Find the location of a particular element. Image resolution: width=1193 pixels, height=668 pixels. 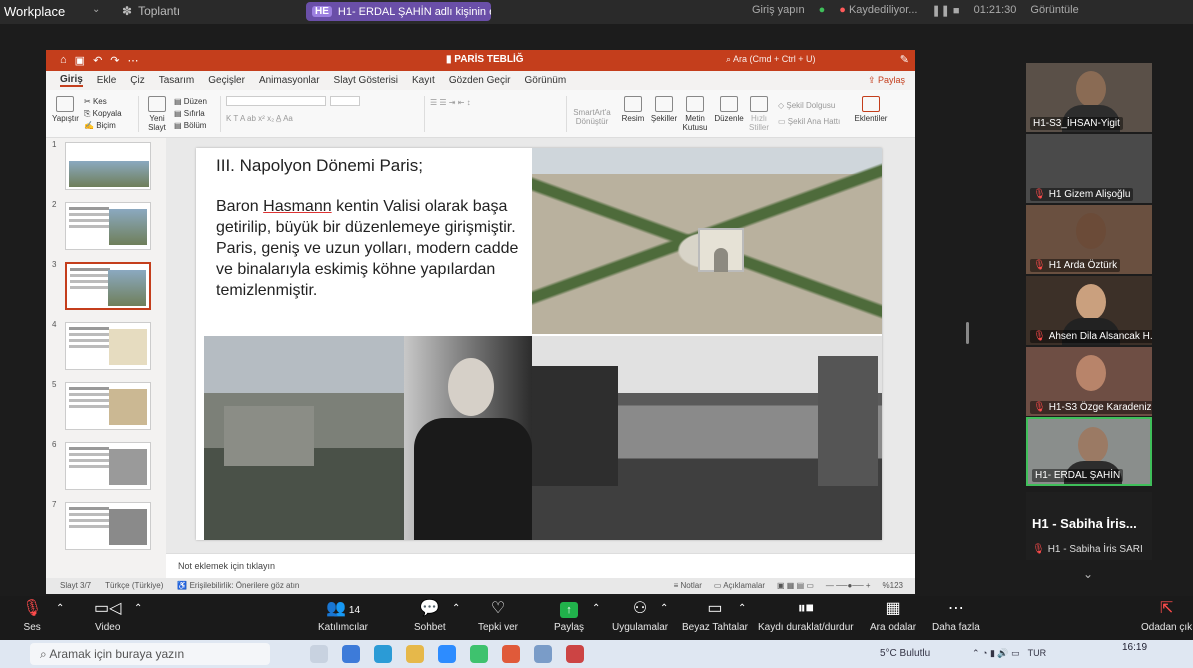

audio-button: 🎙 Ses is located at coordinates (32, 615).